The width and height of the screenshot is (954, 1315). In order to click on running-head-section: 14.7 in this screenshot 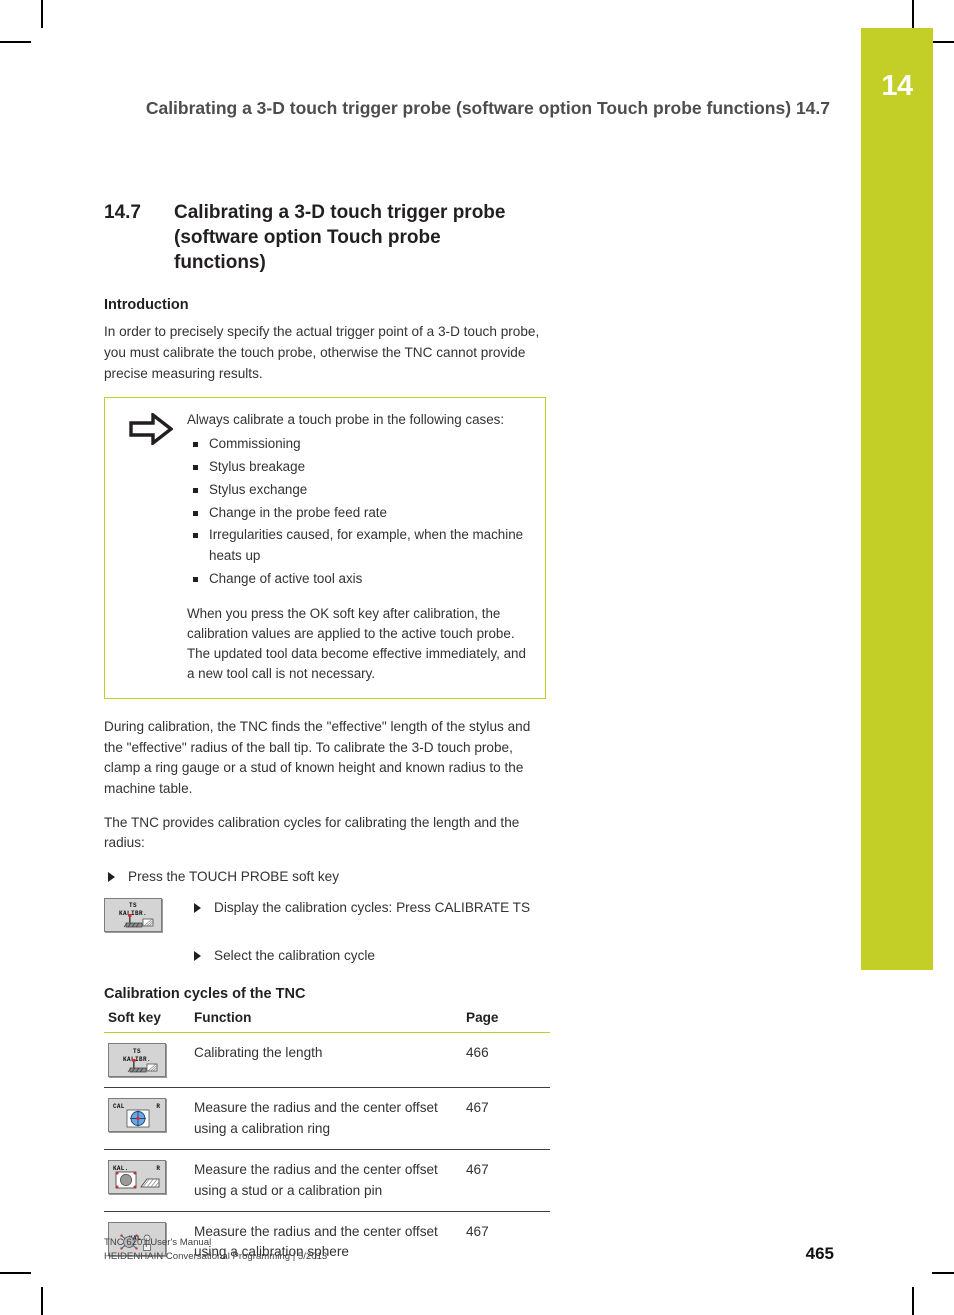, I will do `click(812, 108)`.